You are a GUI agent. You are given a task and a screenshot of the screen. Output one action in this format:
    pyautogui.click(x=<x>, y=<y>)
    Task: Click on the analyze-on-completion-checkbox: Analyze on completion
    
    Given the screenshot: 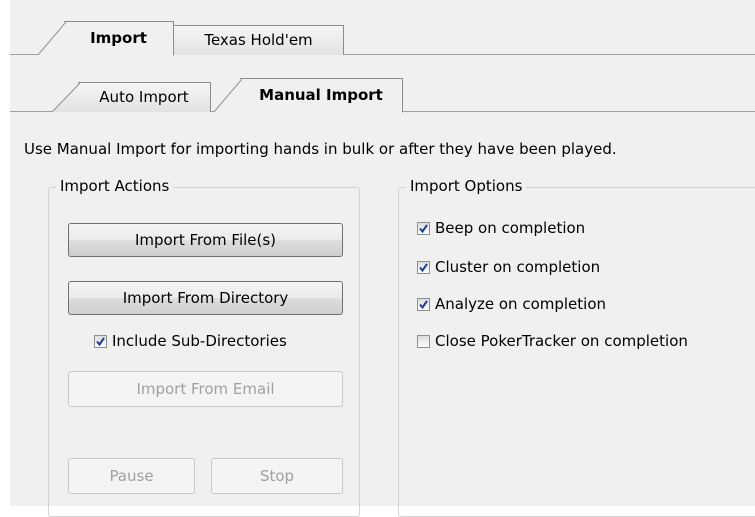 What is the action you would take?
    pyautogui.click(x=511, y=304)
    